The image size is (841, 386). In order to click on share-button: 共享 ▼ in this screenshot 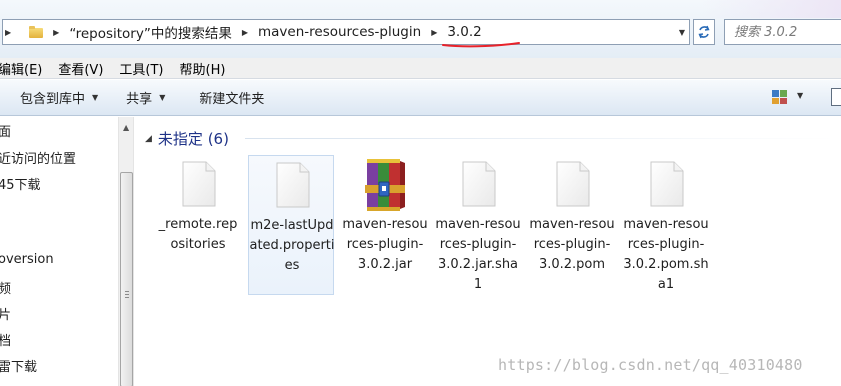, I will do `click(145, 97)`.